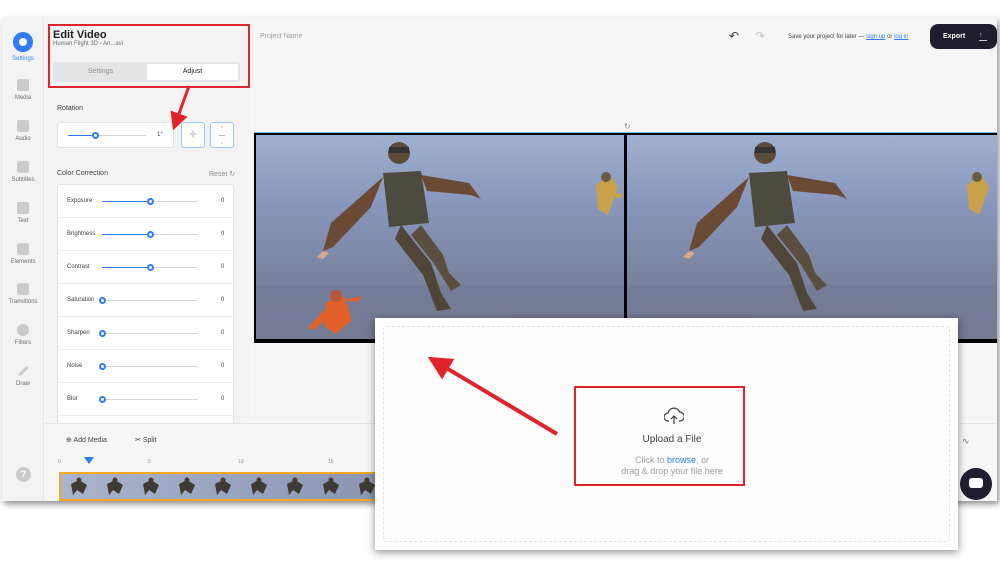 The height and width of the screenshot is (580, 1000). Describe the element at coordinates (493, 396) in the screenshot. I see `annotation-arrow-upload` at that location.